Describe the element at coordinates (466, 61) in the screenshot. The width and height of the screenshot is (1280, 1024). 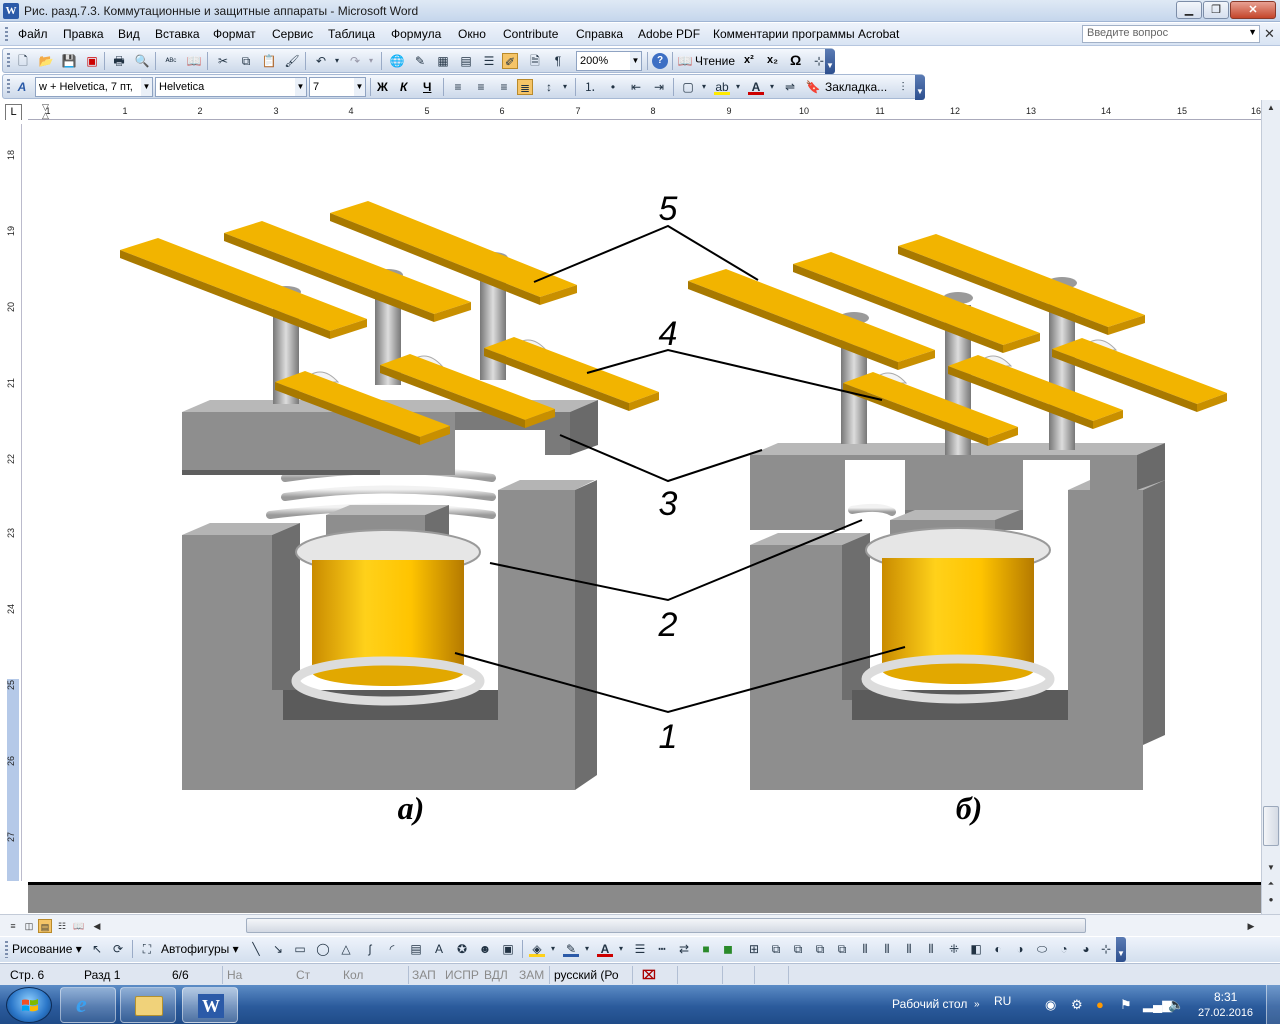
I see `insert-excel-icon: ▤` at that location.